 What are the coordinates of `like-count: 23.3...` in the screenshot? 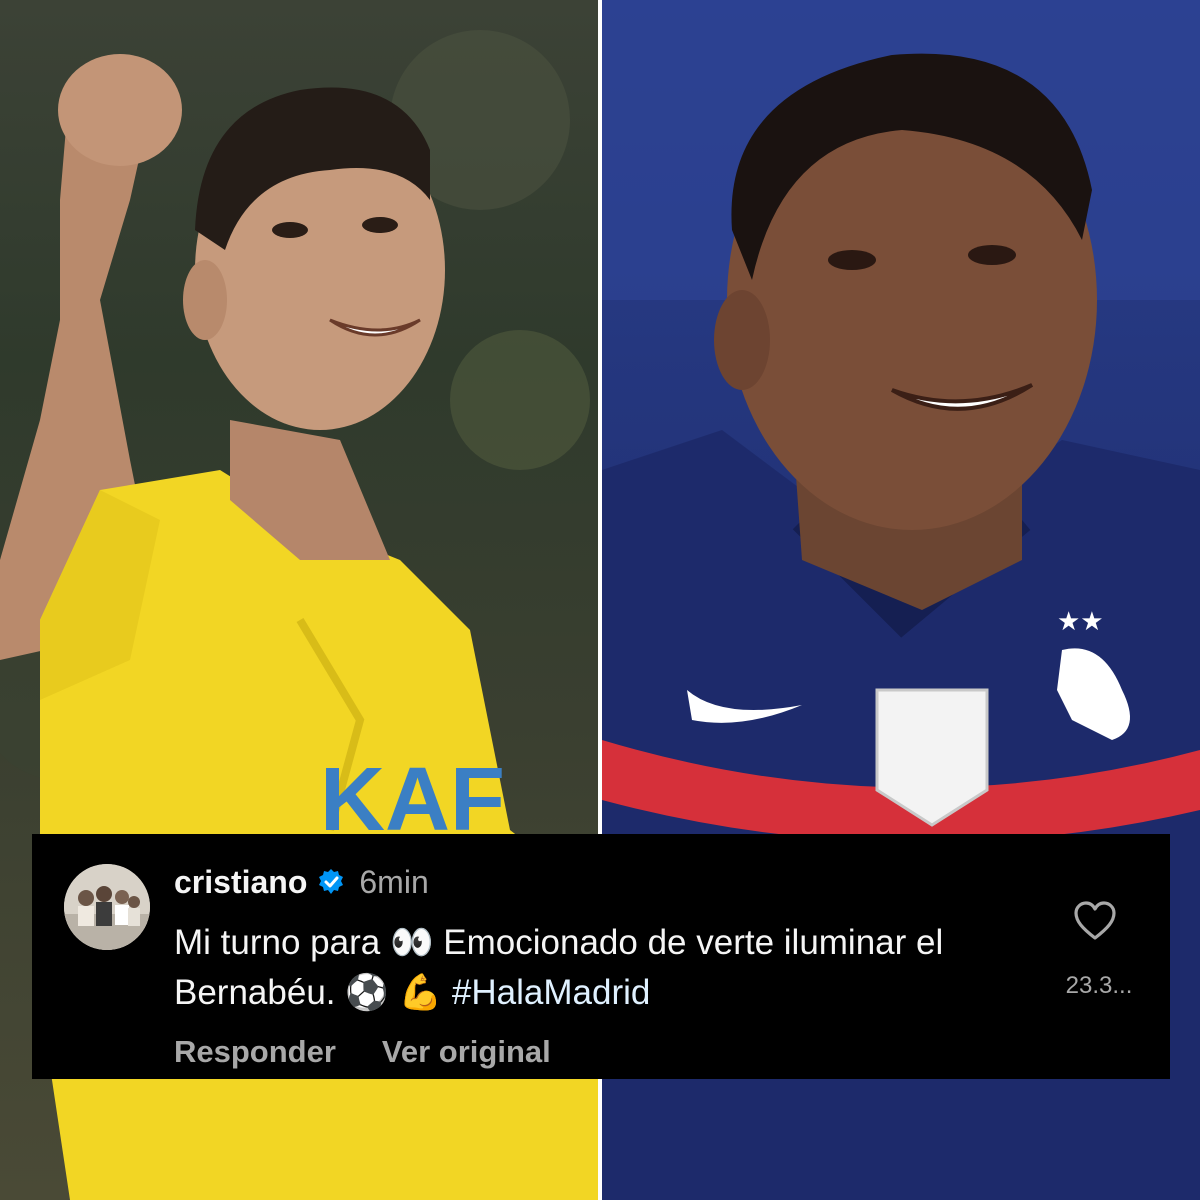 It's located at (1099, 985).